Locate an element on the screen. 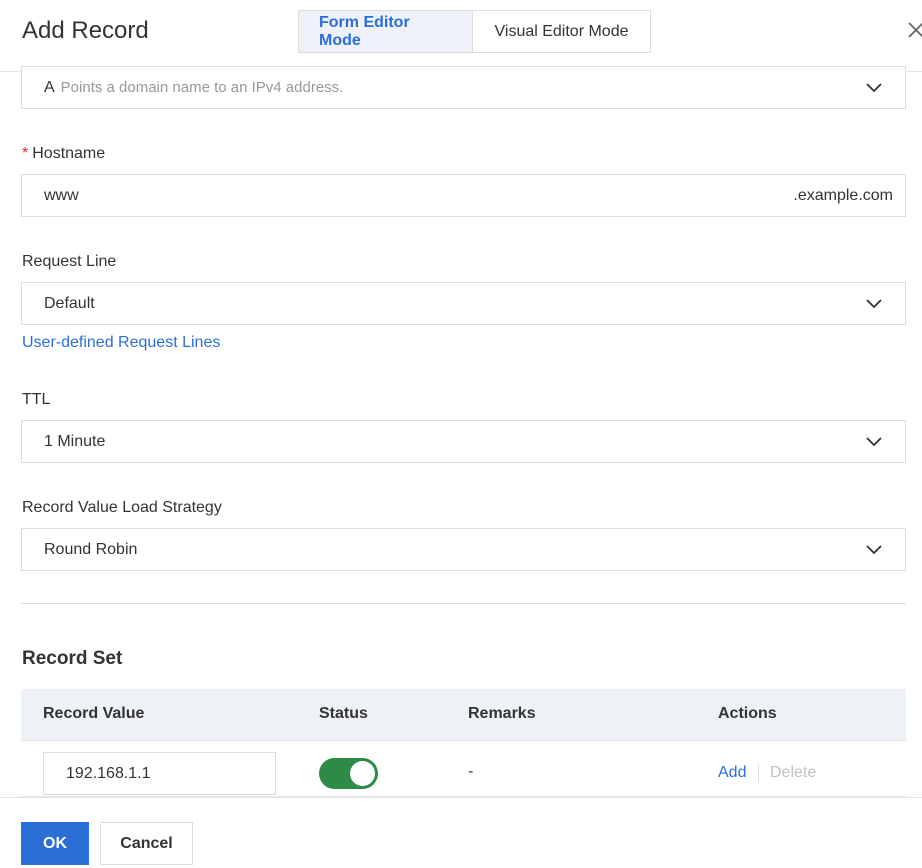 Image resolution: width=922 pixels, height=868 pixels. action-separator is located at coordinates (758, 773).